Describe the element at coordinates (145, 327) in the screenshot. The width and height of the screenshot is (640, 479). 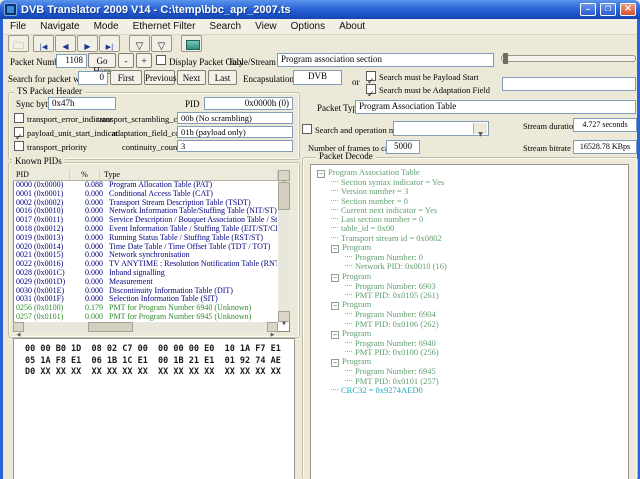
I see `known-pids-horizontal-scrollbar` at that location.